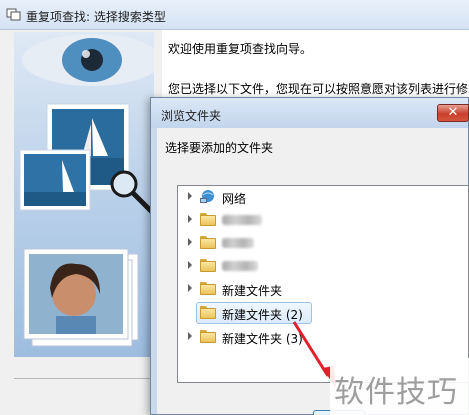  Describe the element at coordinates (234, 199) in the screenshot. I see `tree-item-label: 网络` at that location.